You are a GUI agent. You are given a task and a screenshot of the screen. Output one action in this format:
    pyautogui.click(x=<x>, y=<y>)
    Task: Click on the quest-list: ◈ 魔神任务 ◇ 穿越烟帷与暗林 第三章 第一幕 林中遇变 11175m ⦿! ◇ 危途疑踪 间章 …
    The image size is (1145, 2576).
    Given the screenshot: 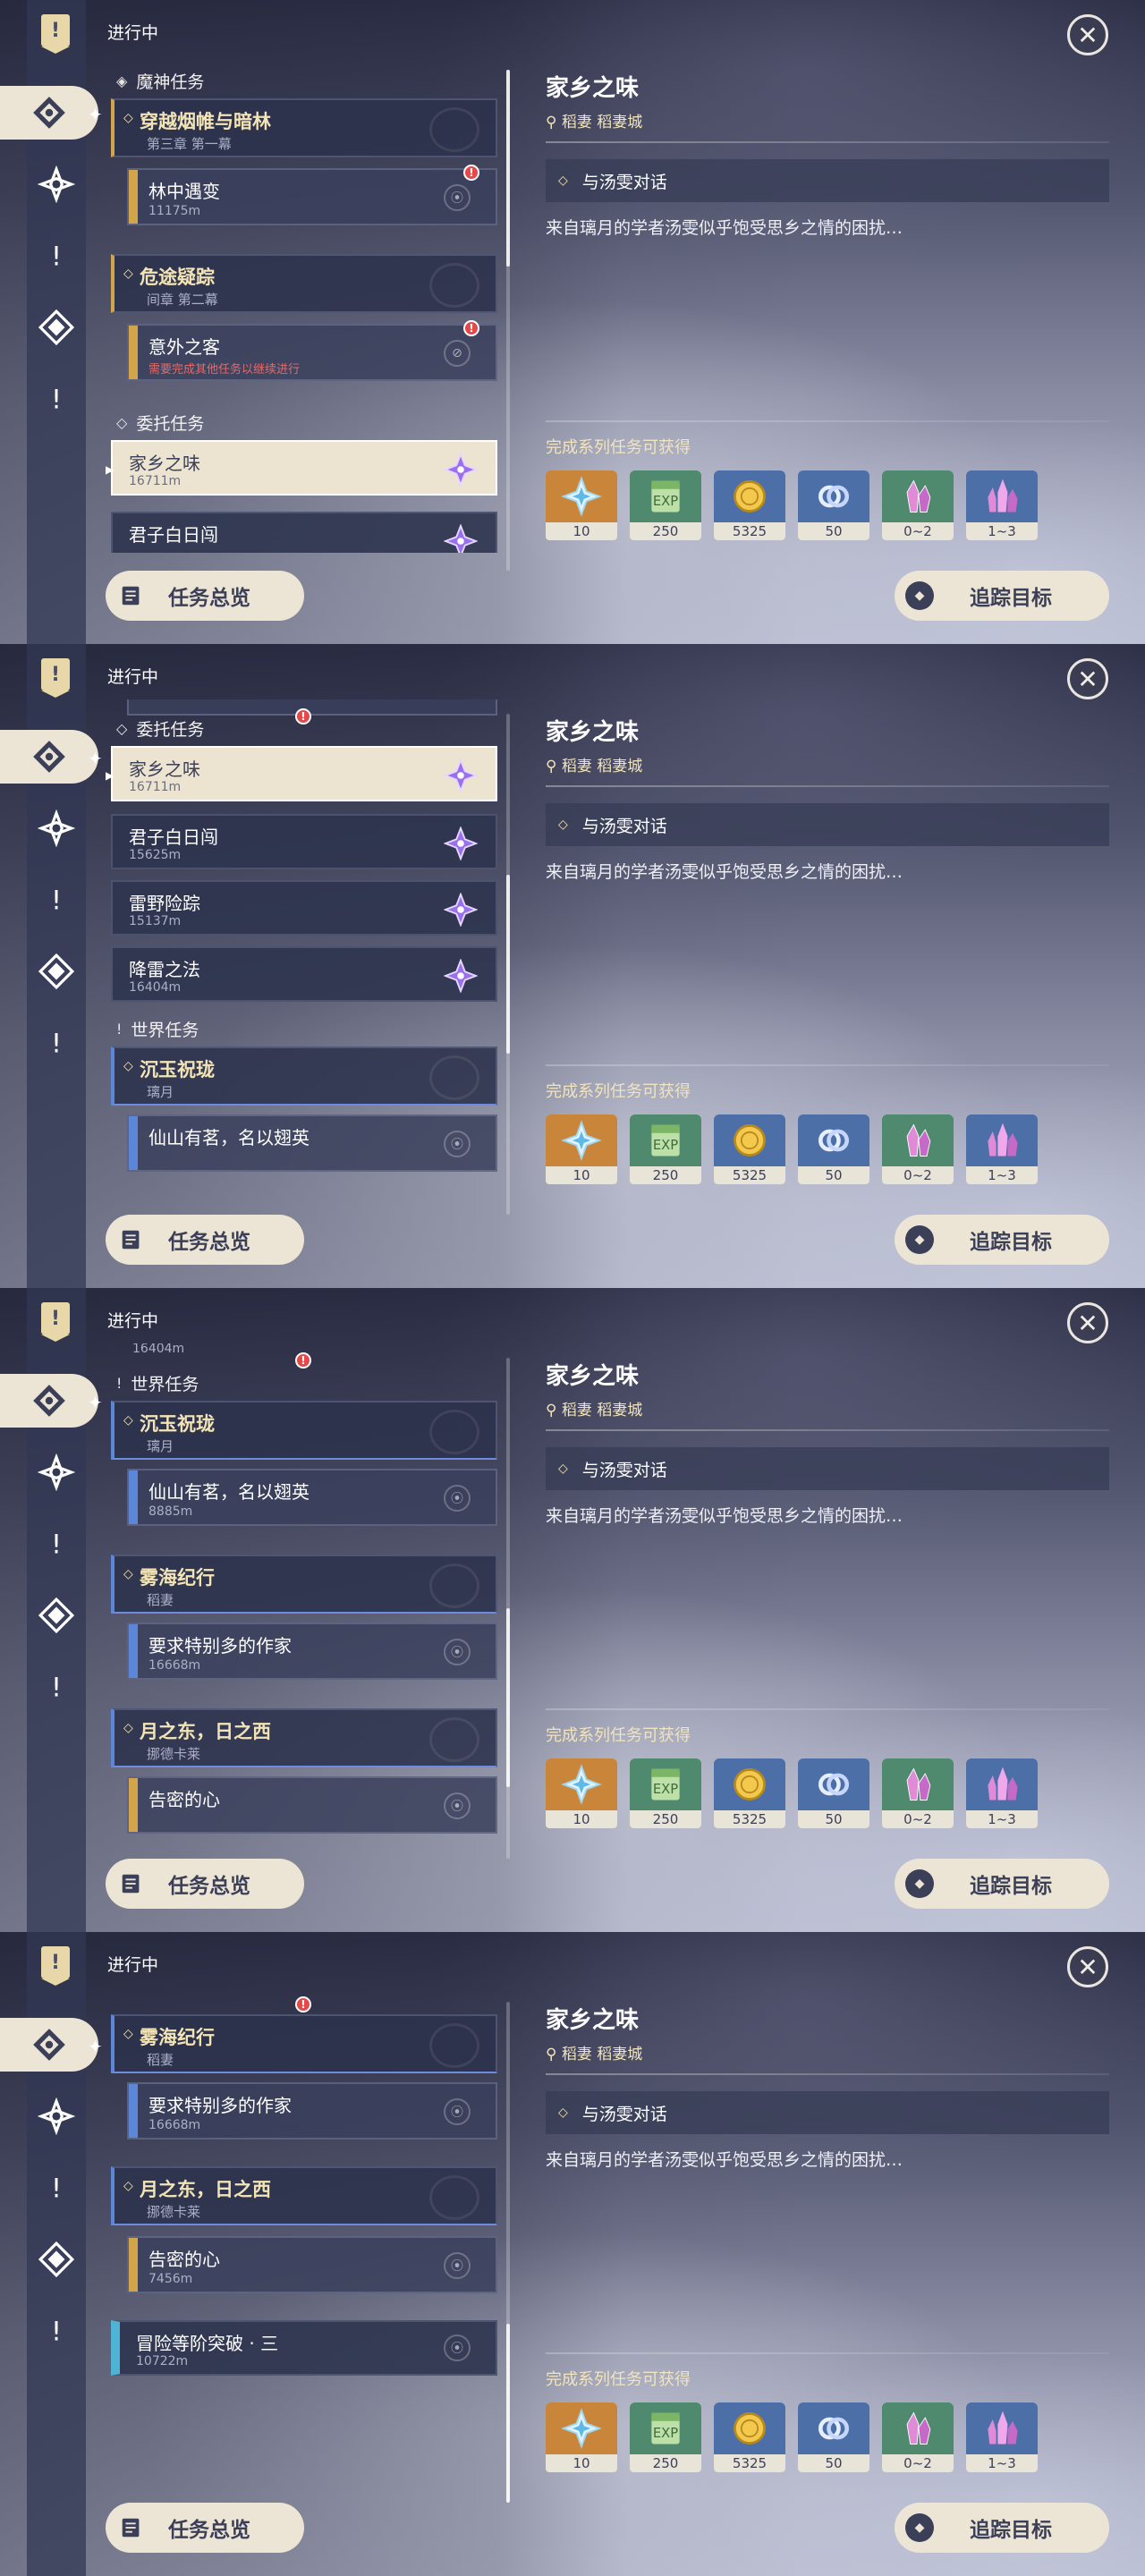 What is the action you would take?
    pyautogui.click(x=307, y=304)
    